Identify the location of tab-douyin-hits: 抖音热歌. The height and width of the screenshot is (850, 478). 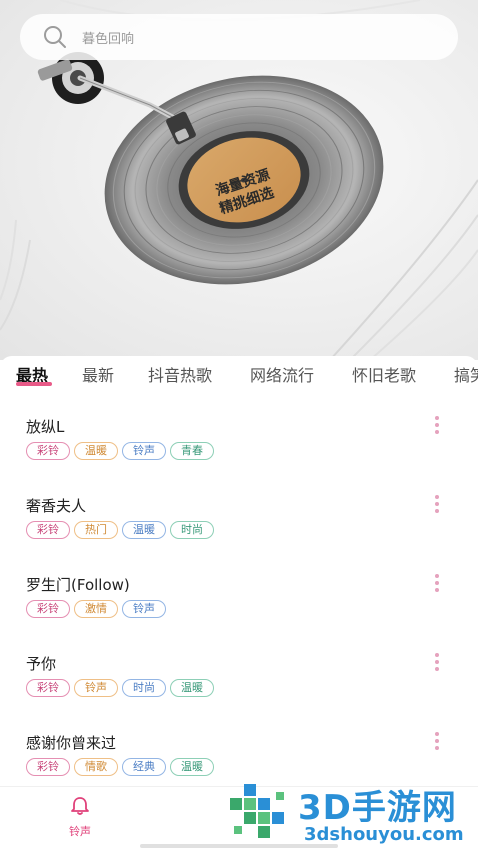
(180, 374).